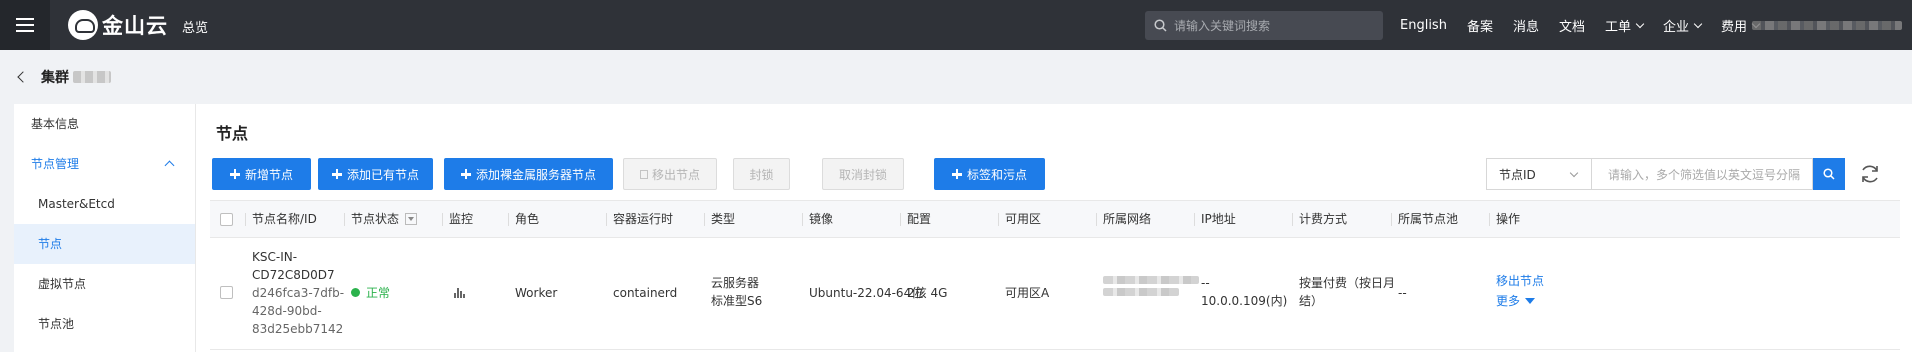 The width and height of the screenshot is (1912, 352). I want to click on billing-line: 结）, so click(1311, 301).